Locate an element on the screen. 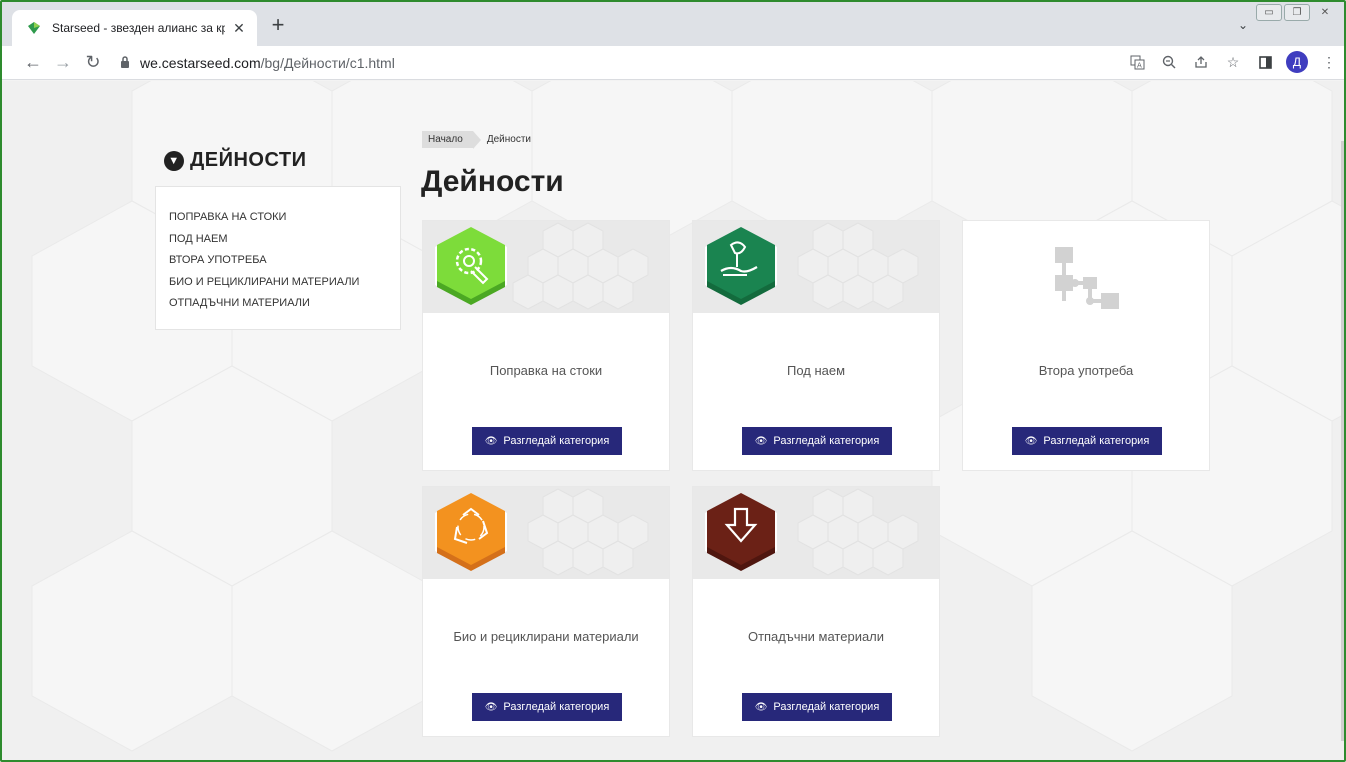 The height and width of the screenshot is (762, 1346). share-icon is located at coordinates (1201, 62).